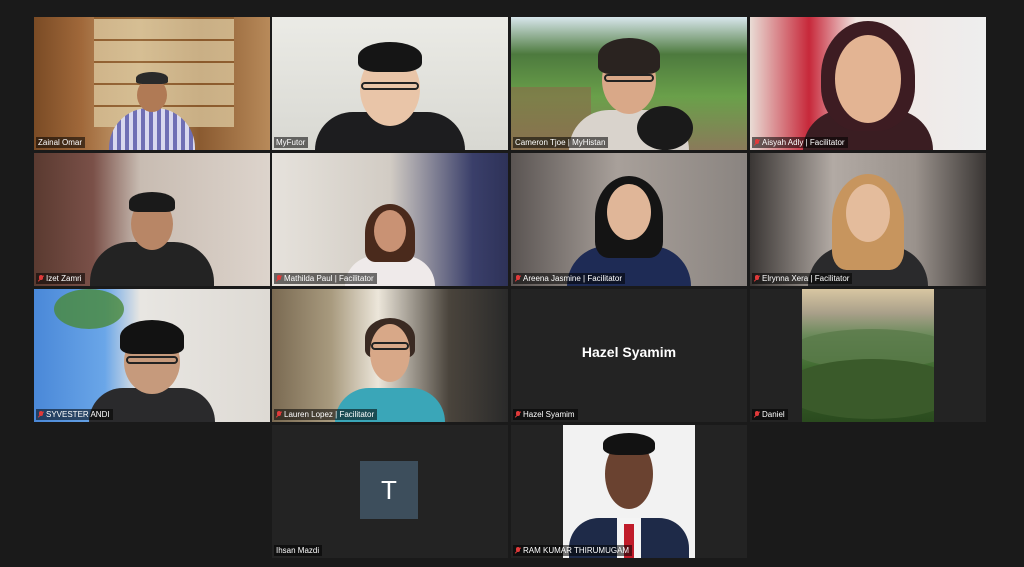 Image resolution: width=1024 pixels, height=567 pixels. I want to click on participant-name: Lauren Lopez | Facilitator, so click(329, 414).